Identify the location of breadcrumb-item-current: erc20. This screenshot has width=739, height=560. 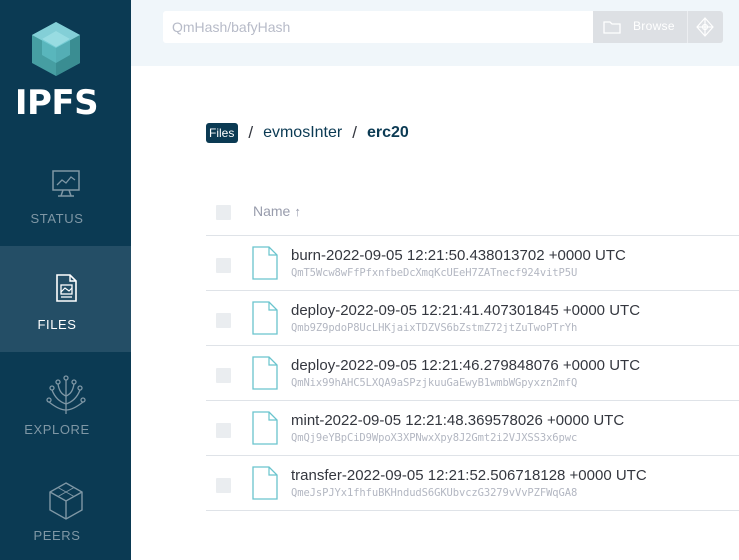
(387, 132).